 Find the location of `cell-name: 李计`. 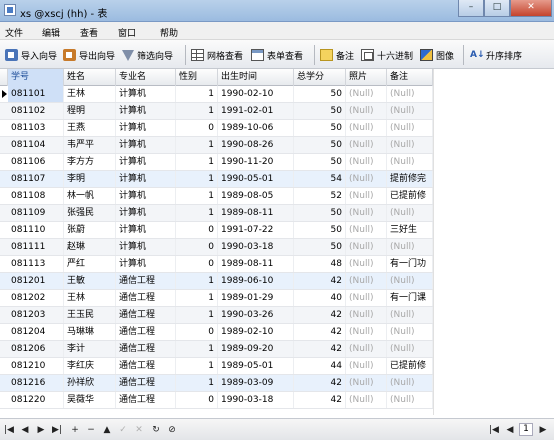

cell-name: 李计 is located at coordinates (90, 349).